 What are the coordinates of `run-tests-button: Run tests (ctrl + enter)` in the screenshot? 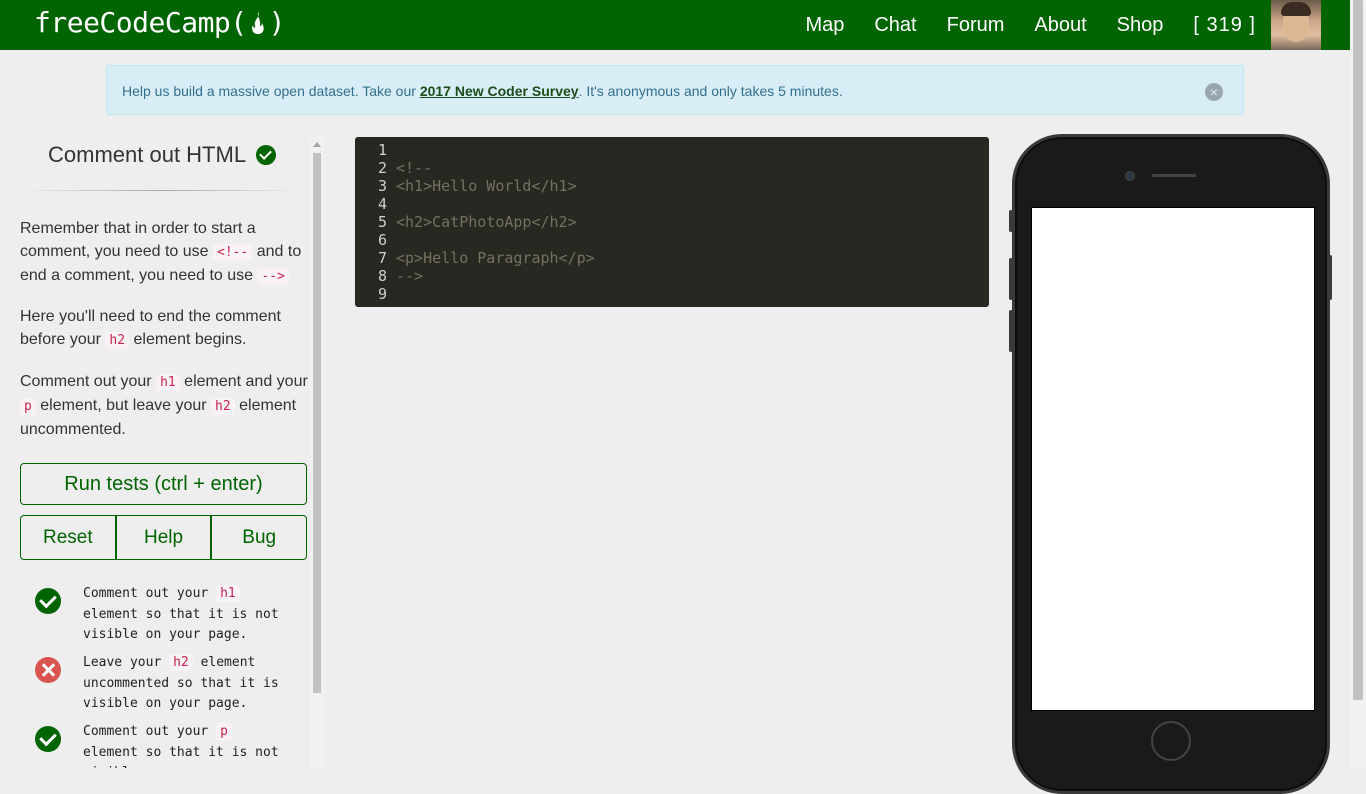 It's located at (163, 484).